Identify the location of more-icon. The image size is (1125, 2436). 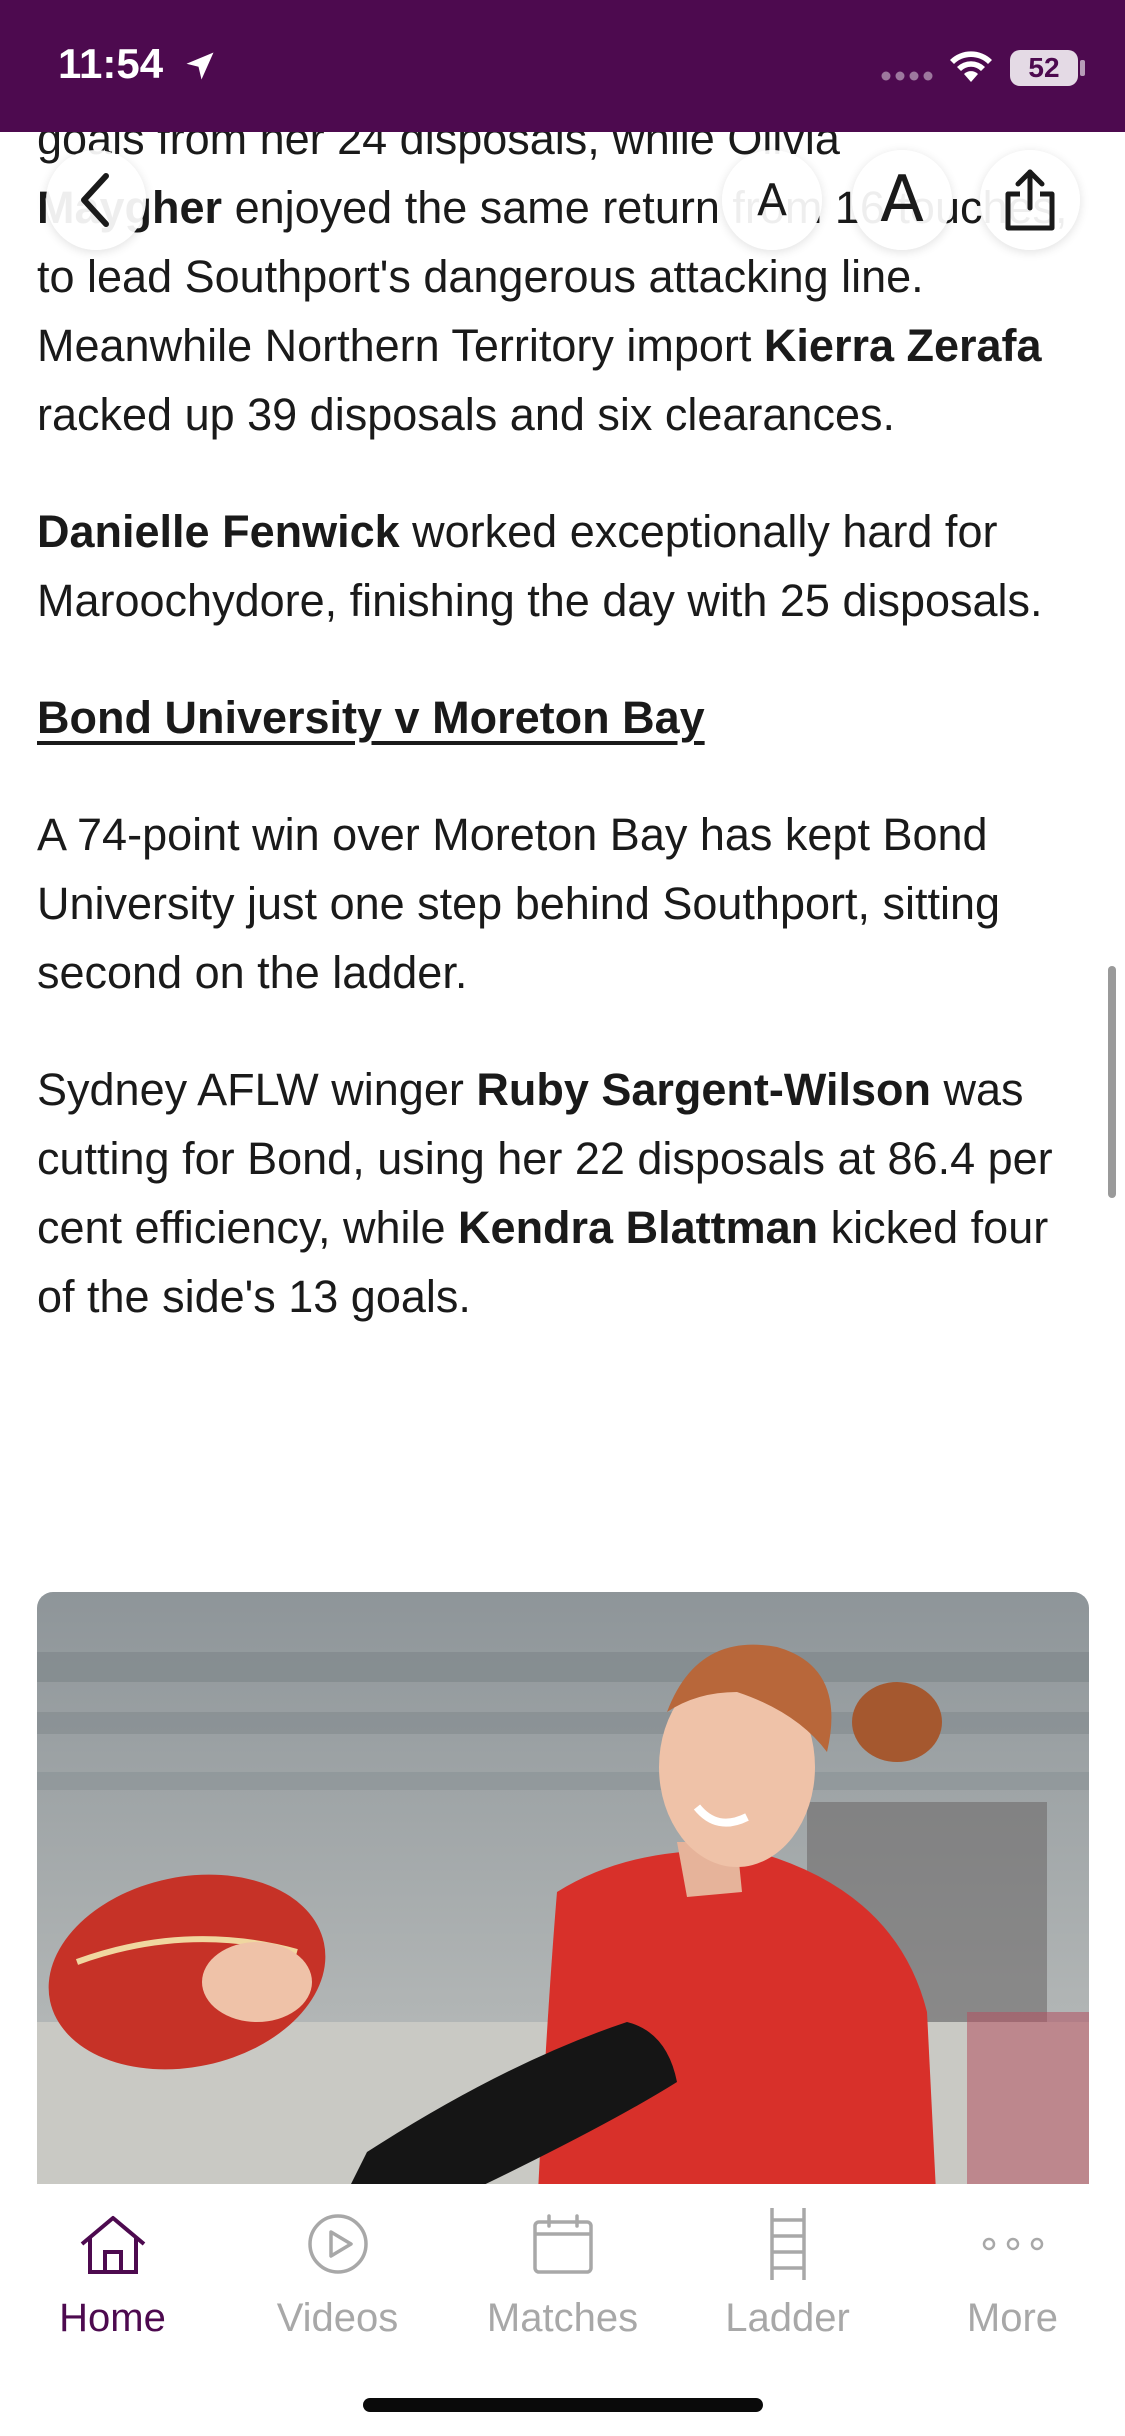
(1012, 2244).